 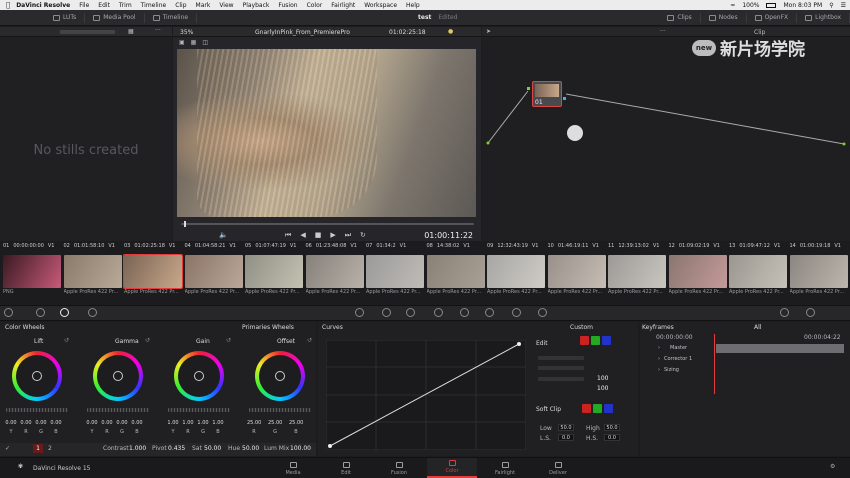 I want to click on menu-edit: Edit, so click(x=104, y=5).